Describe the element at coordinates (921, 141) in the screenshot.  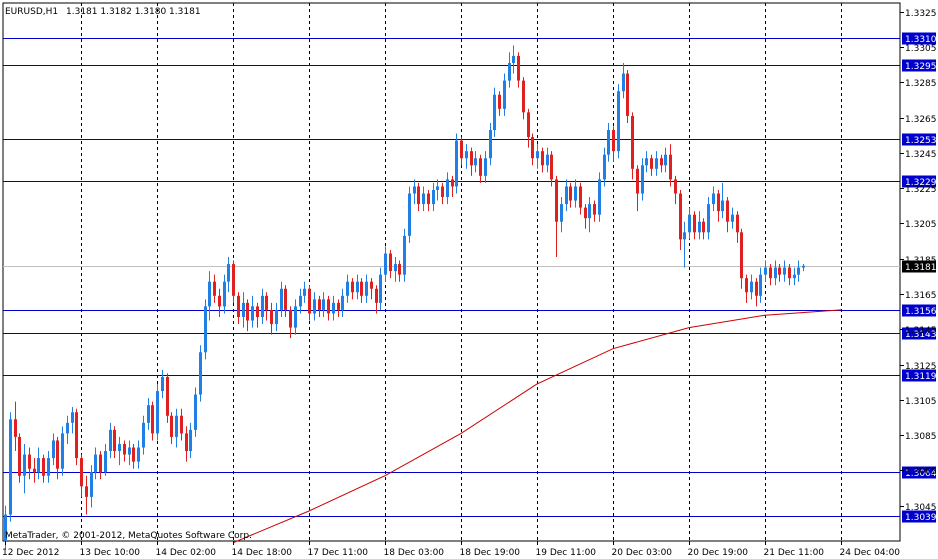
I see `level-price-label: 1.3253` at that location.